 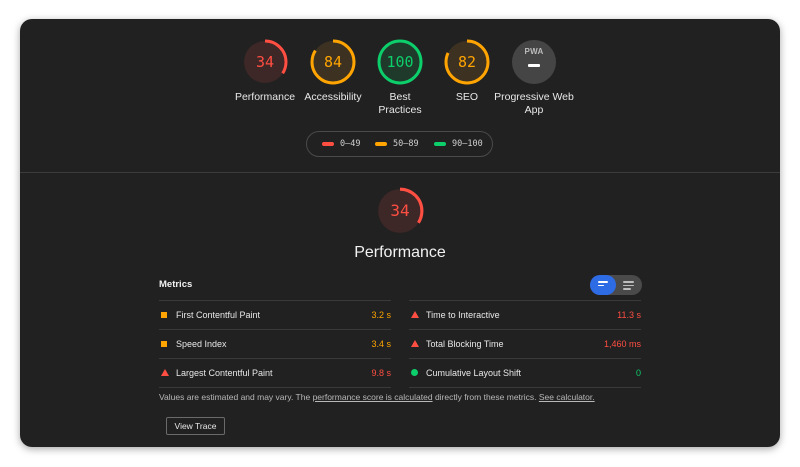 I want to click on metrics-view-toggle, so click(x=616, y=285).